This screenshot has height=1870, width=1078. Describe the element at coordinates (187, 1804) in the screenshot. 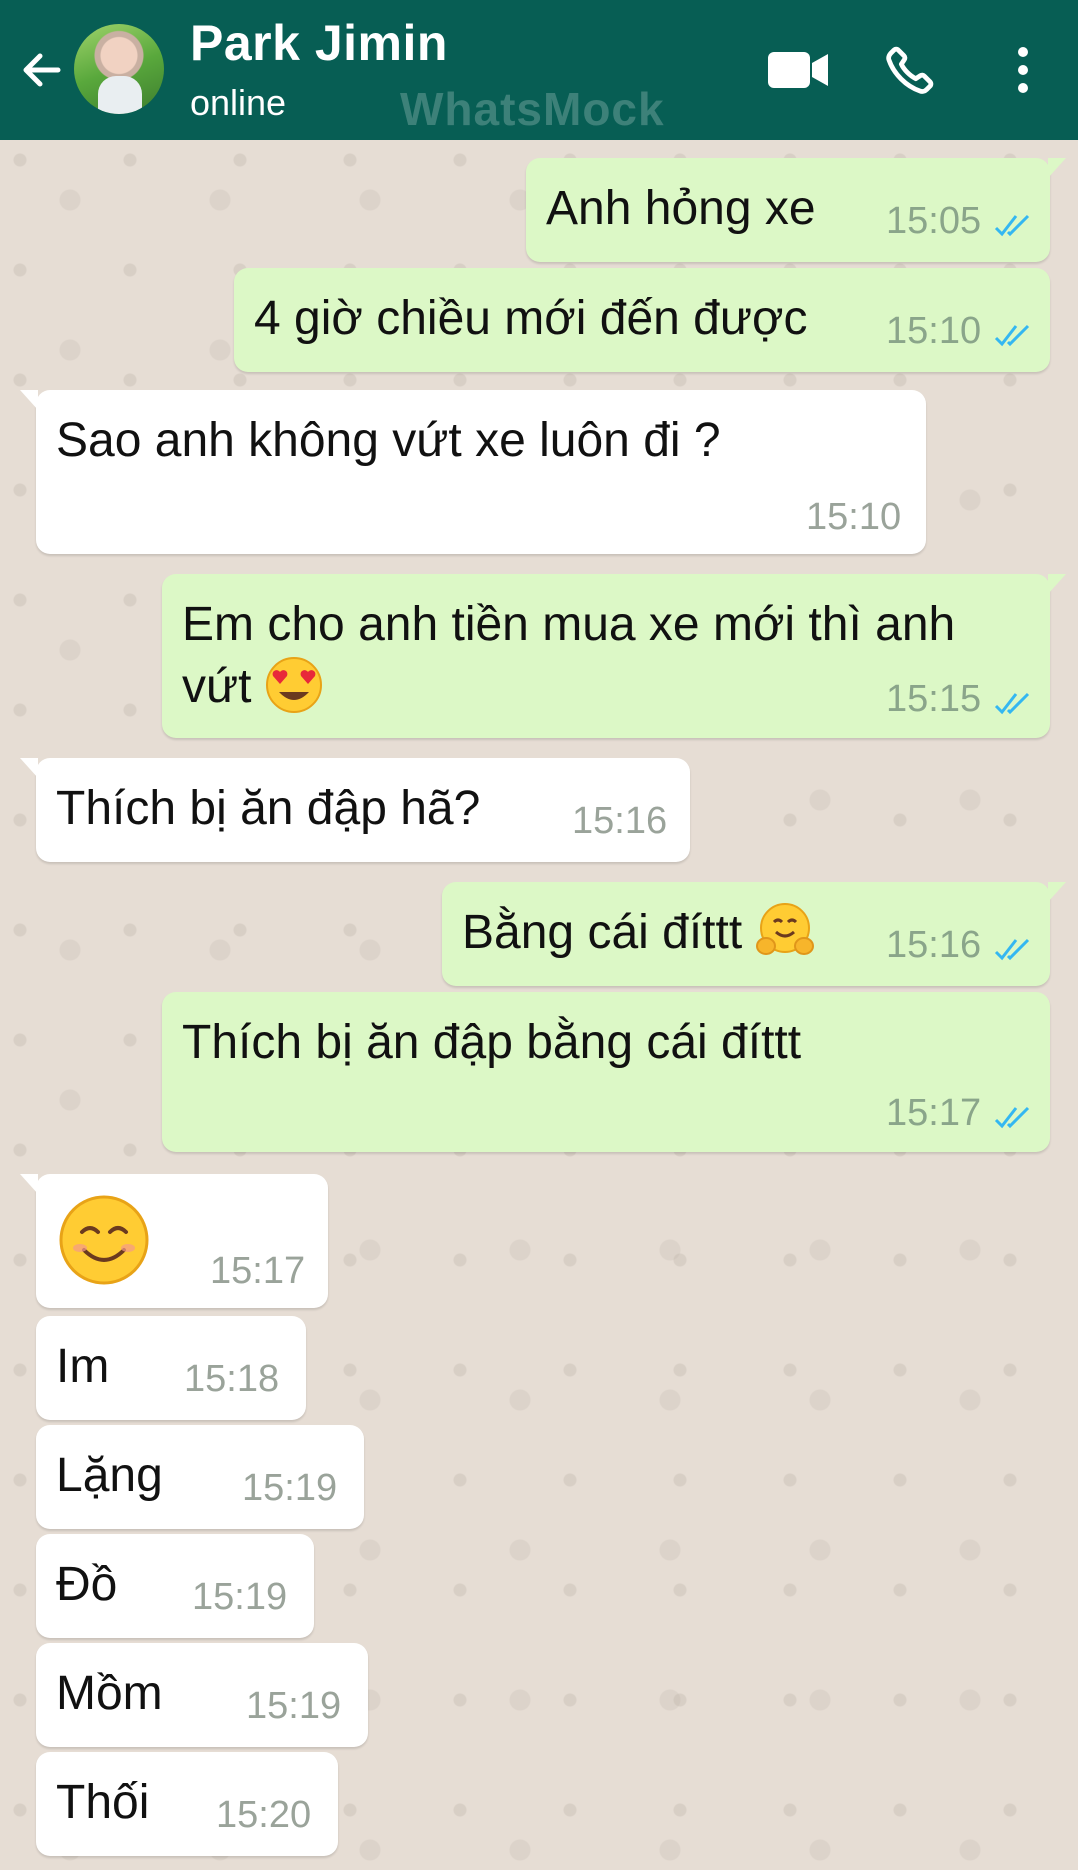

I see `message-incoming: Thối 15:20` at that location.